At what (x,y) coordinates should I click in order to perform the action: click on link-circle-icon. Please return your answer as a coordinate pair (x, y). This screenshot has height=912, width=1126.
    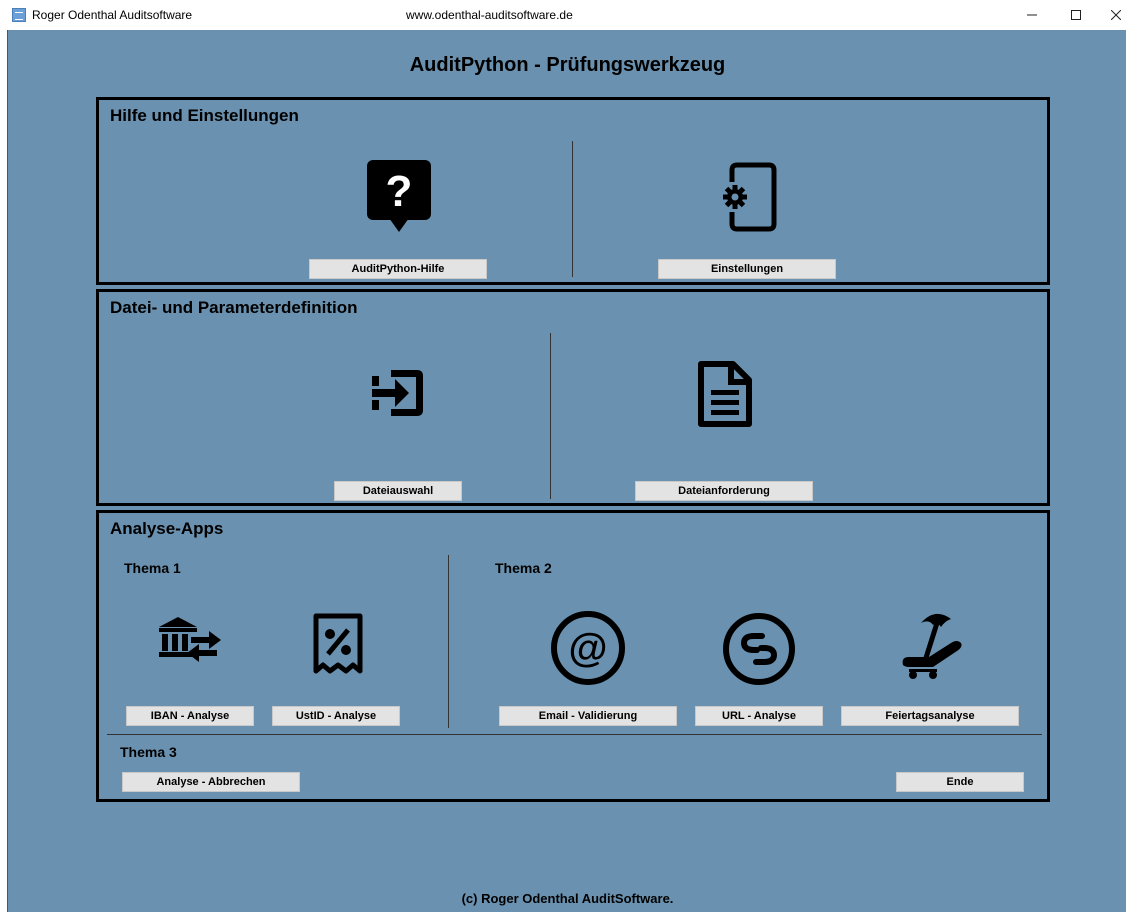
    Looking at the image, I should click on (759, 649).